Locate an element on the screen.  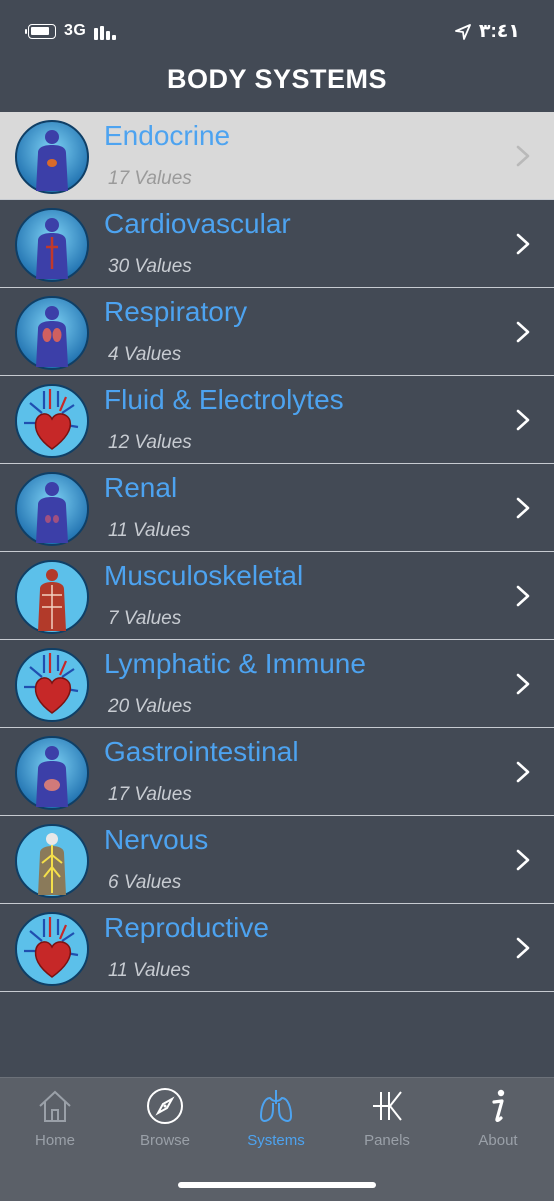
status-bar: 3G ٣:٤١ is located at coordinates (277, 31).